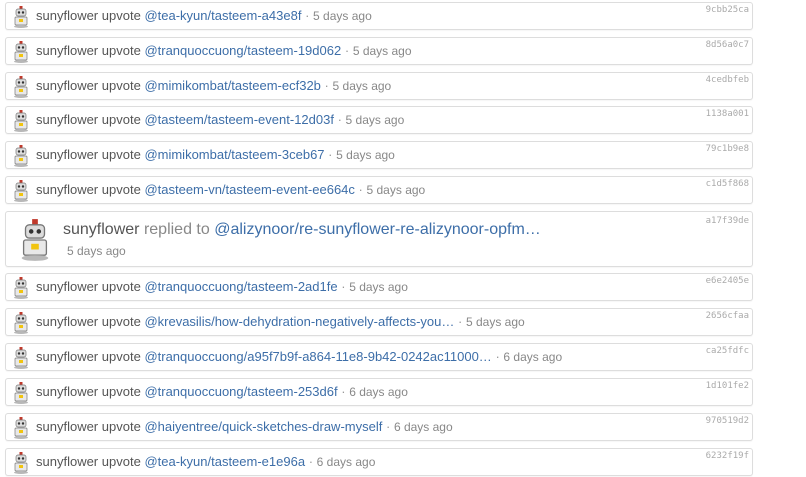  Describe the element at coordinates (727, 149) in the screenshot. I see `transaction-hash: 79c1b9e8` at that location.